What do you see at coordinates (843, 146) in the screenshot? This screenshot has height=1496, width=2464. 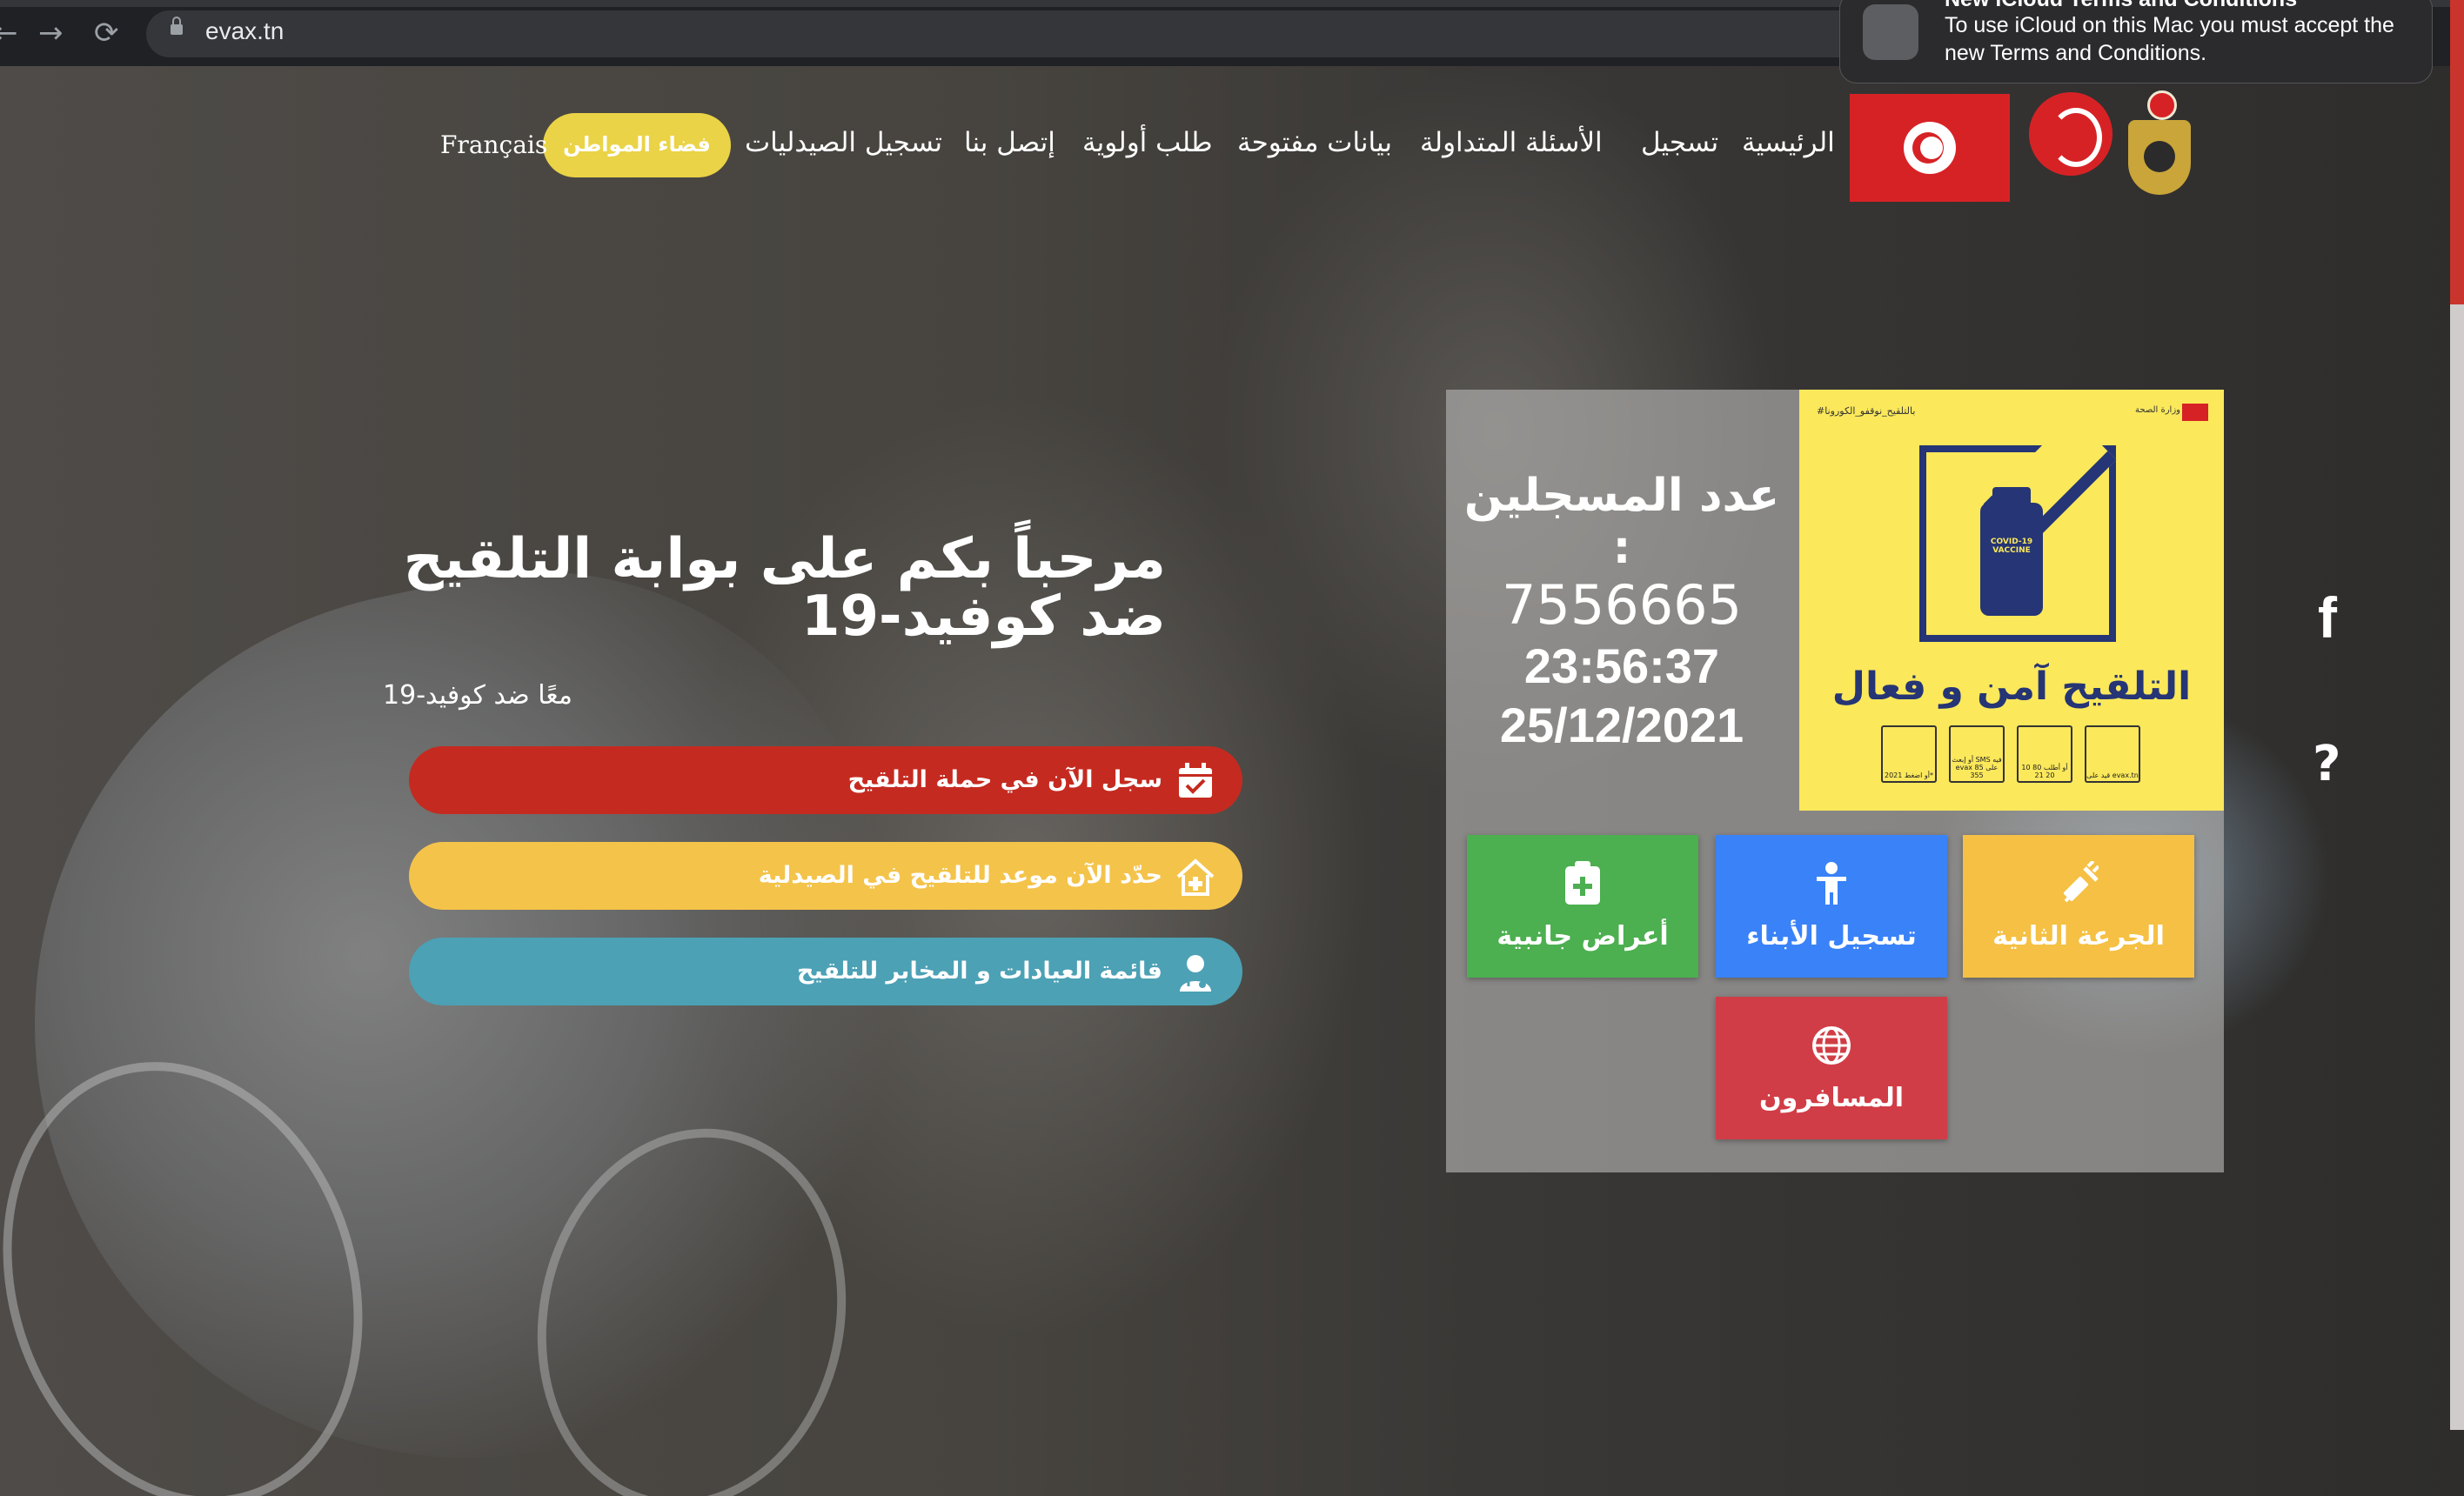 I see `nav-pharmacy-registration: تسجيل الصيدليات` at bounding box center [843, 146].